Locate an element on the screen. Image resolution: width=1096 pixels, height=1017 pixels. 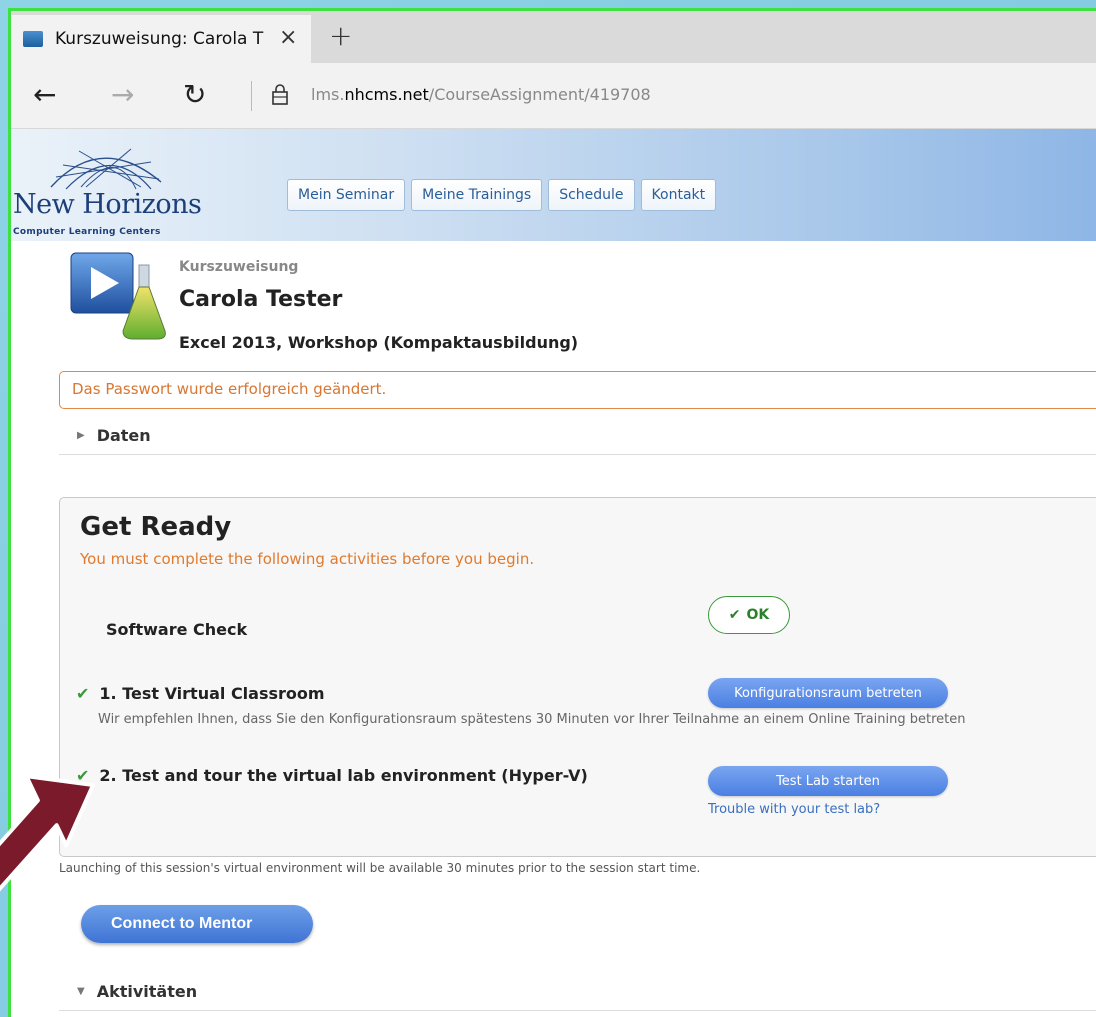
section-aktivitaeten-label: Aktivitäten is located at coordinates (147, 991).